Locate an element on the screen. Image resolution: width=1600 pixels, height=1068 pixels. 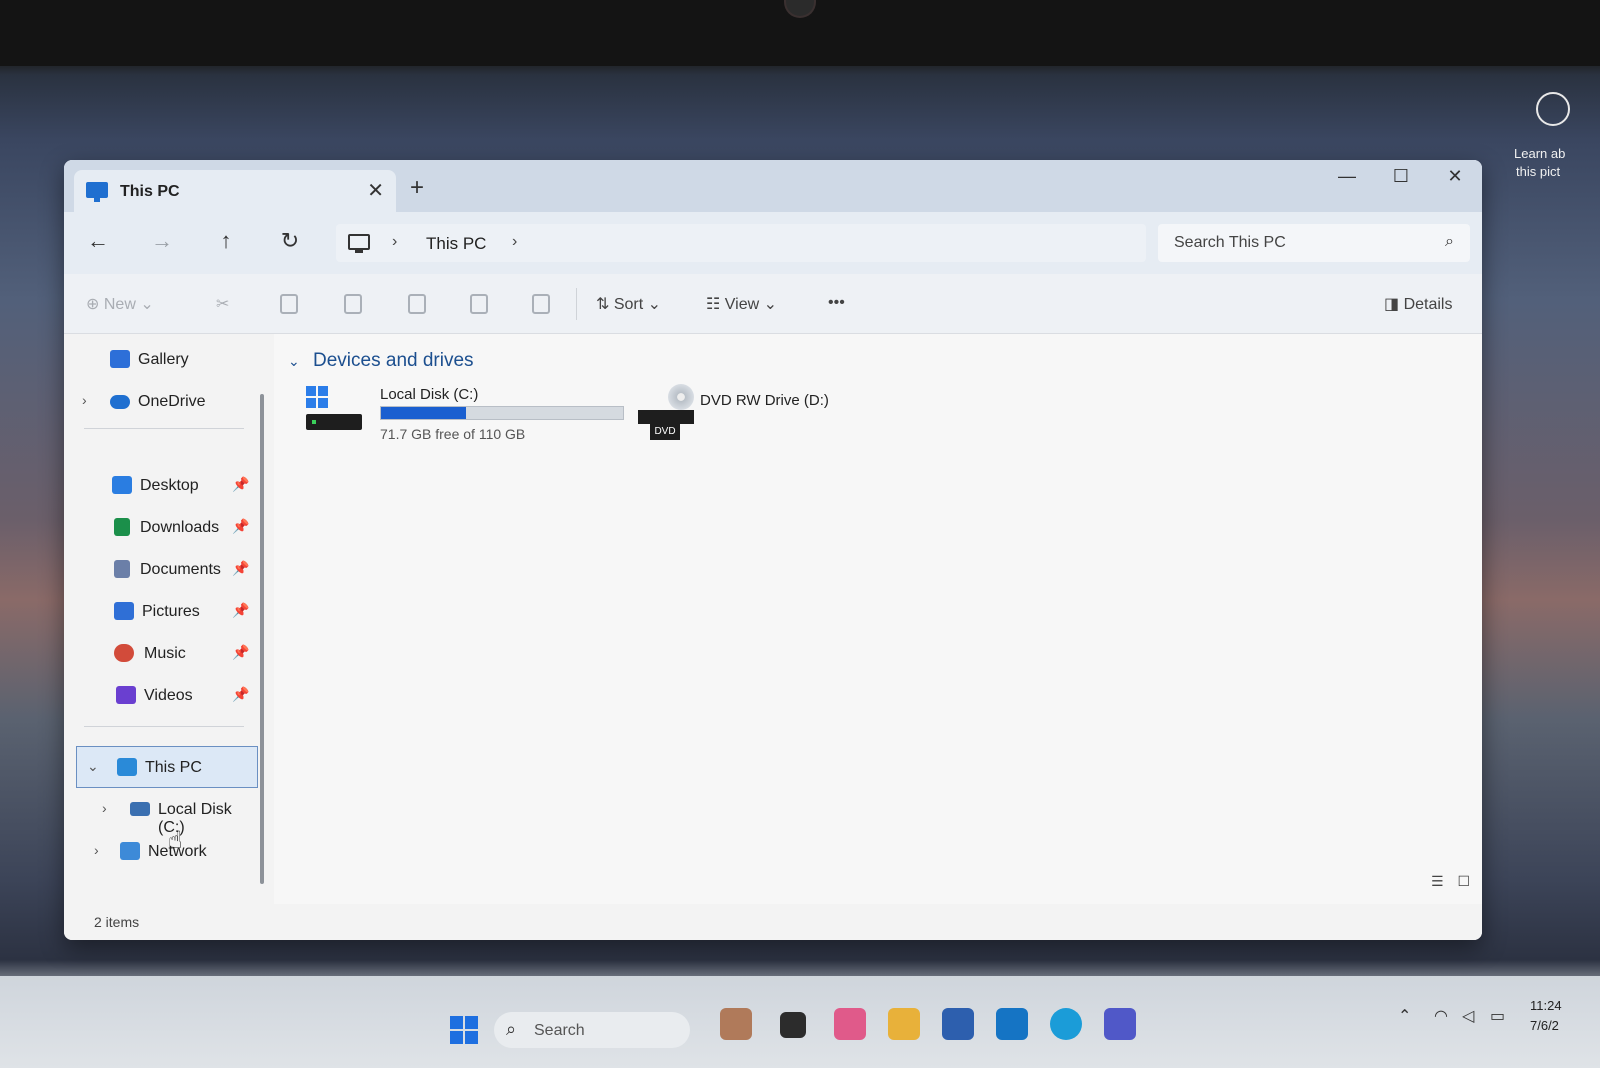
nav-item-pictures: Pictures 📌 is located at coordinates (162, 612).